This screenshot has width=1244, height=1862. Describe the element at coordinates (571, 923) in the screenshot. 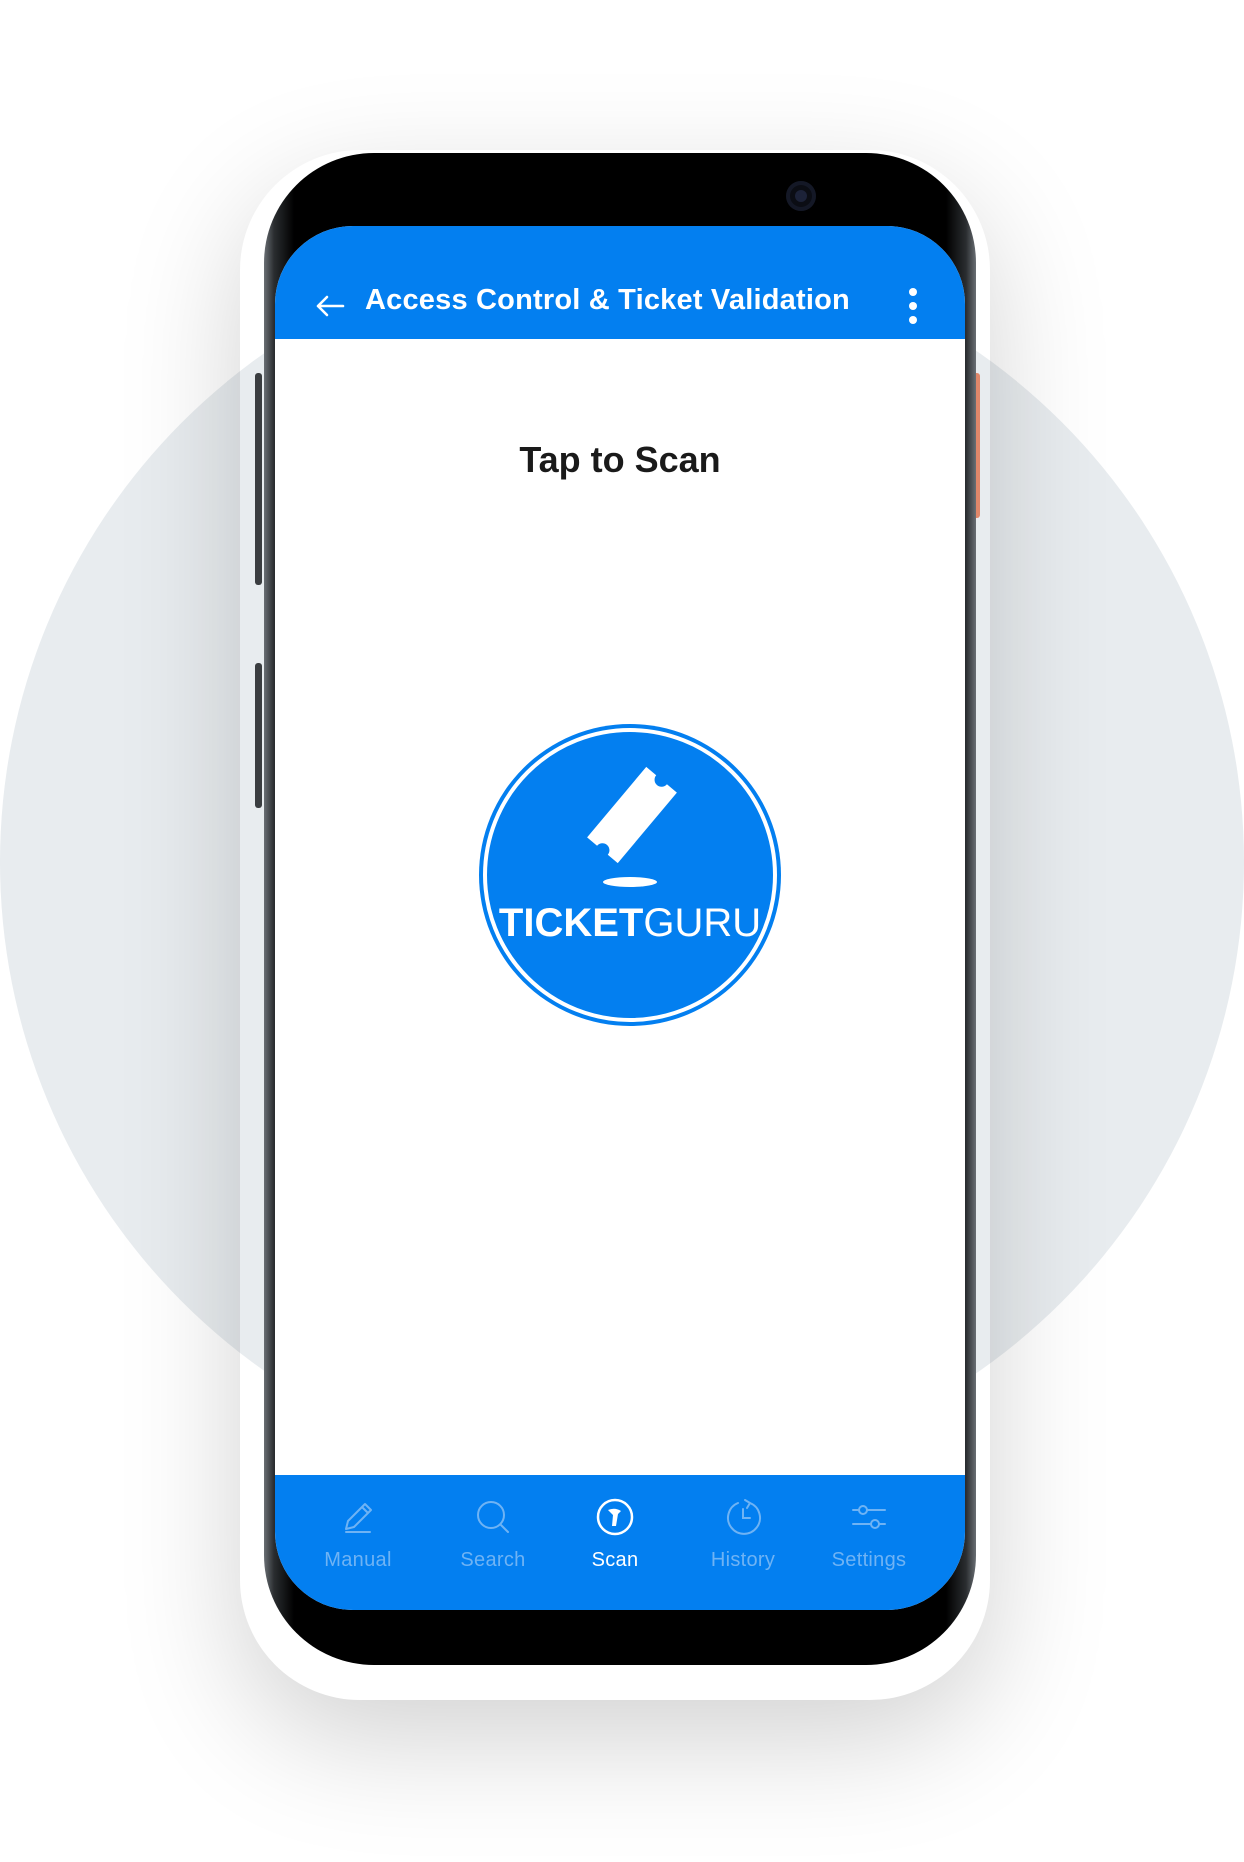

I see `logo-text-ticket: TICKET` at that location.